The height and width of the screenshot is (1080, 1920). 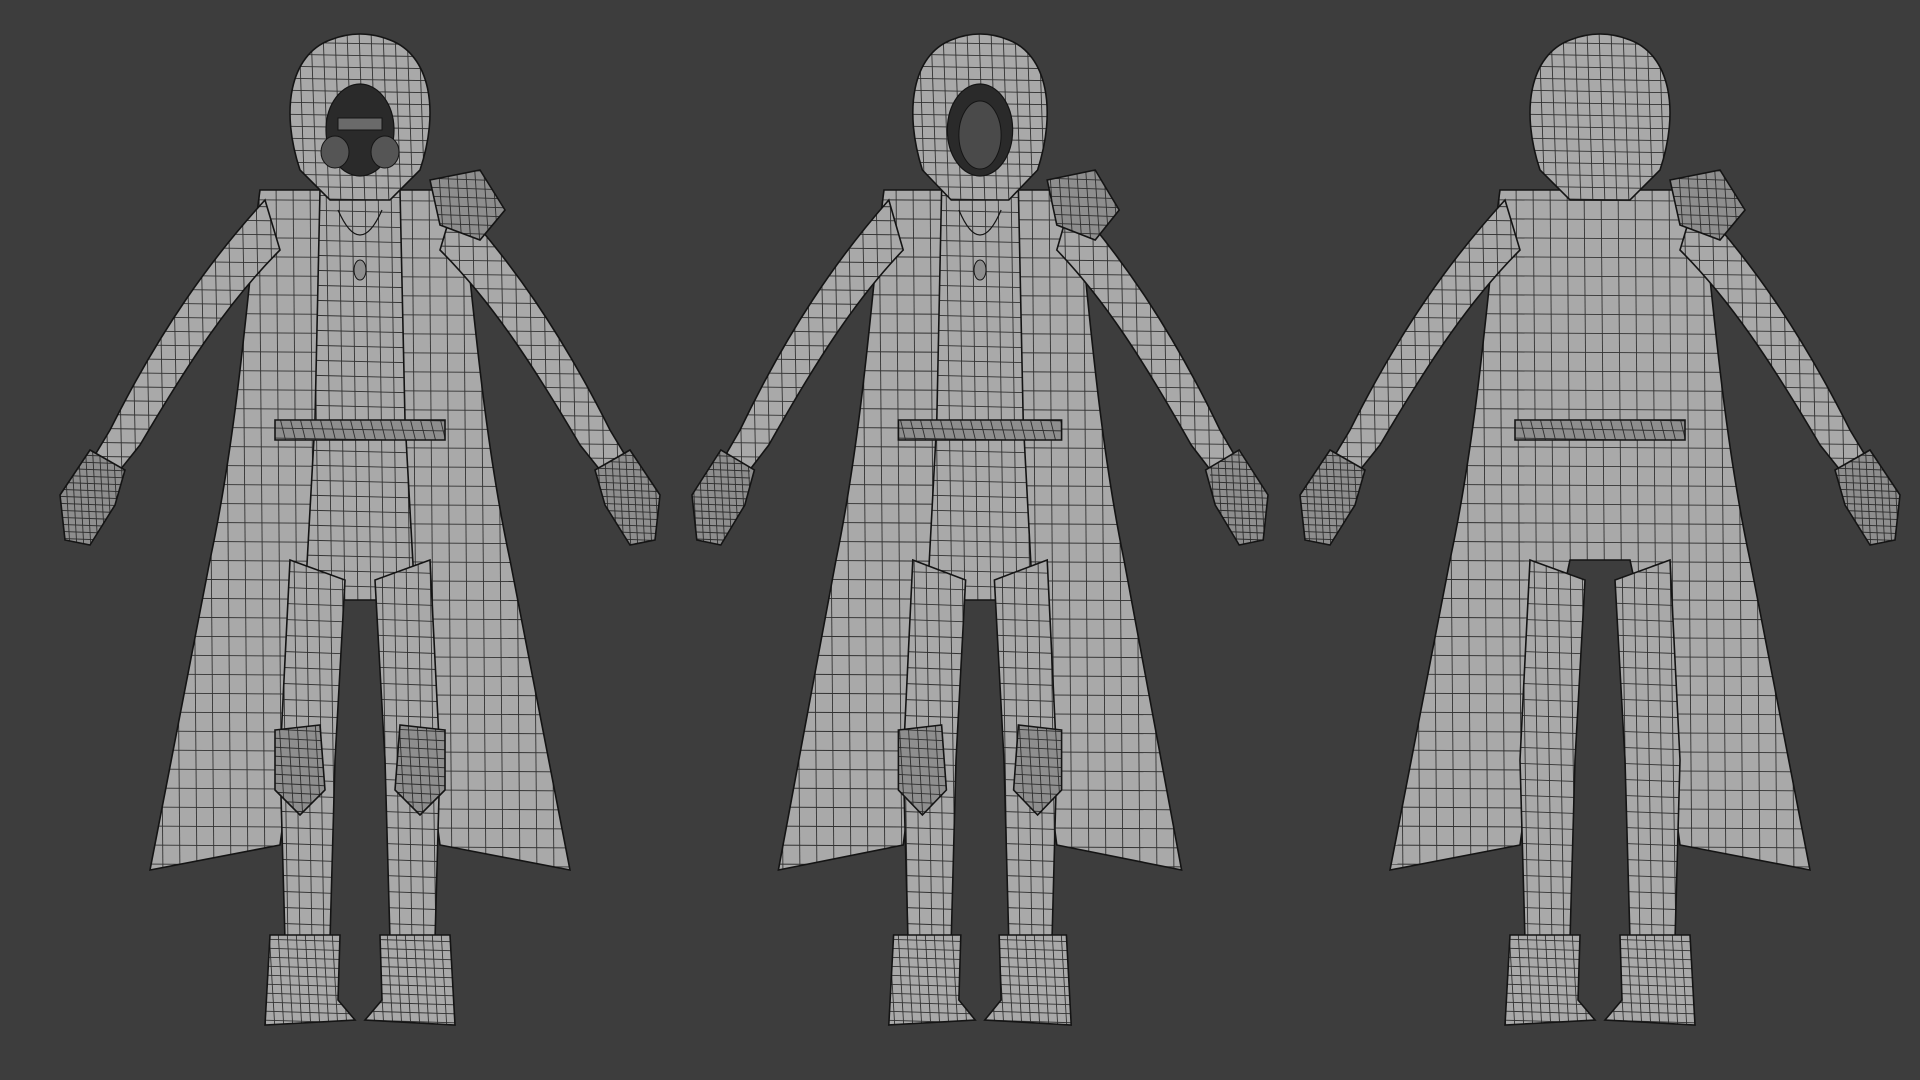 What do you see at coordinates (980, 130) in the screenshot?
I see `face-icon` at bounding box center [980, 130].